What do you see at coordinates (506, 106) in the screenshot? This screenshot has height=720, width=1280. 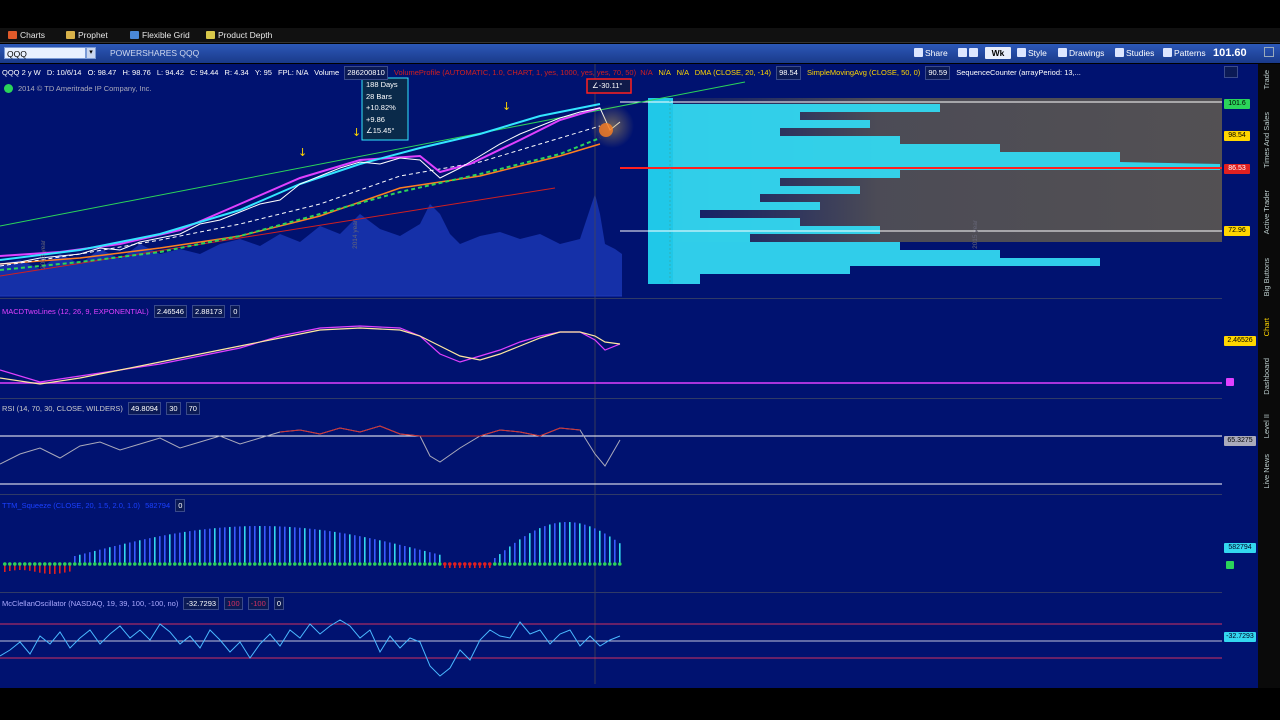 I see `arrow-marker-3: ↓` at bounding box center [506, 106].